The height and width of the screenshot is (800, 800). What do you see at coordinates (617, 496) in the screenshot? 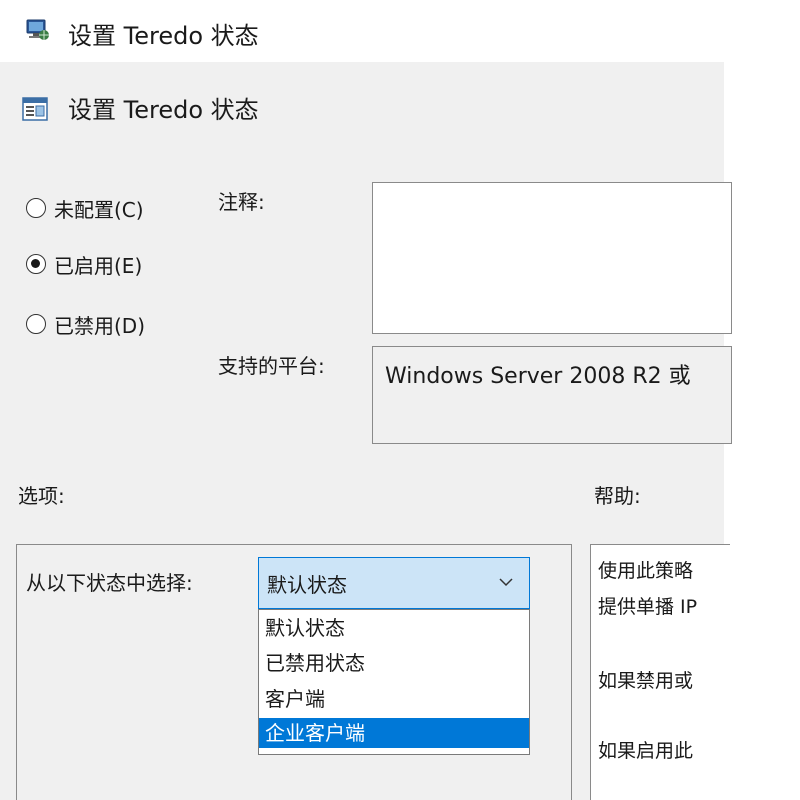
I see `help-label: 帮助:` at bounding box center [617, 496].